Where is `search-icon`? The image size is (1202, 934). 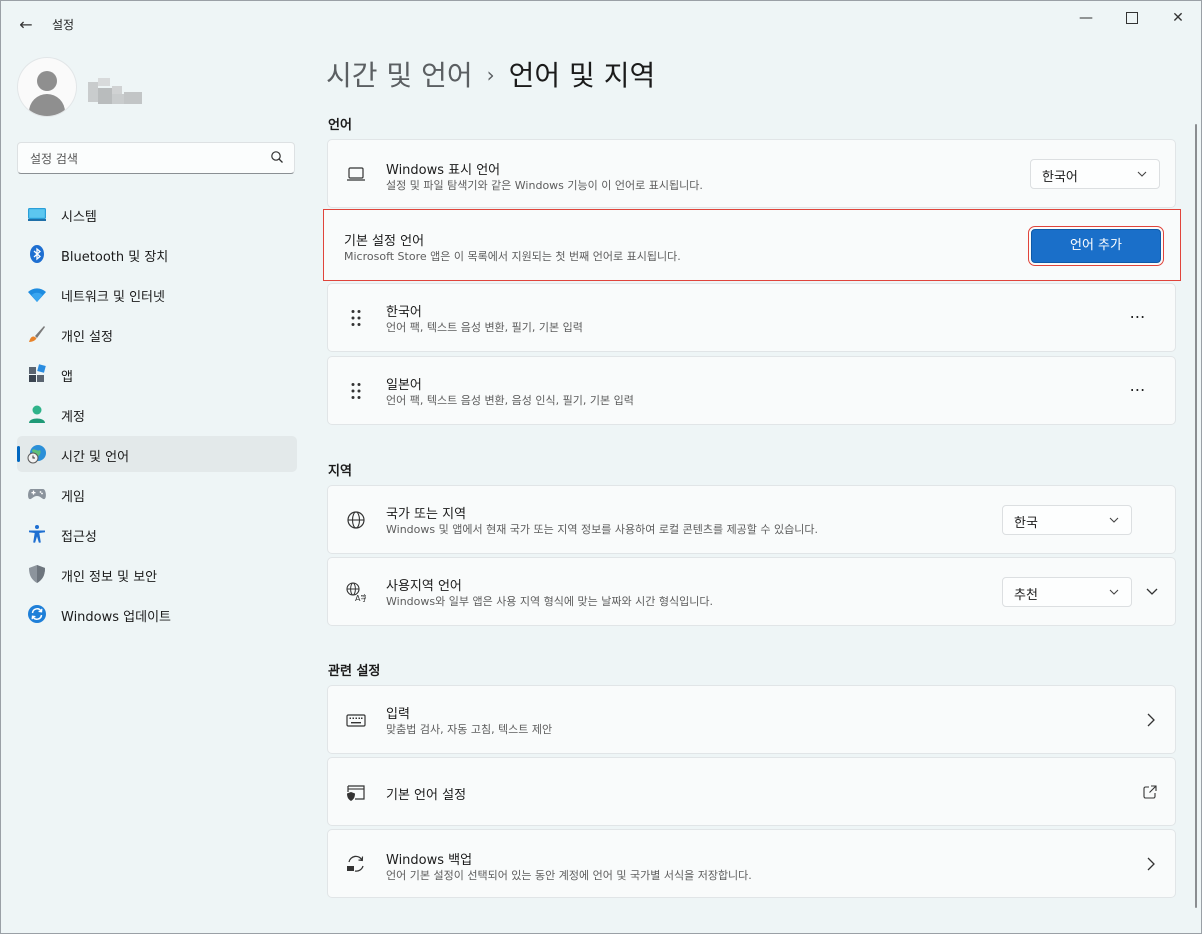
search-icon is located at coordinates (277, 157).